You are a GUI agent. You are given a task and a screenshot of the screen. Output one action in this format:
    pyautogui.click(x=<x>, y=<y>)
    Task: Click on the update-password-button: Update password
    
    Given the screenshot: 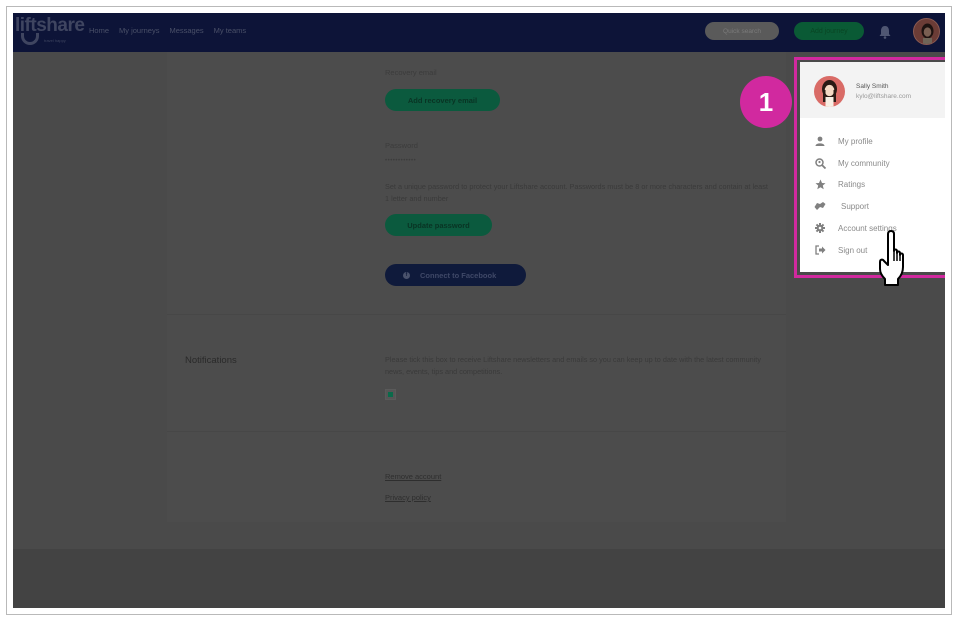 What is the action you would take?
    pyautogui.click(x=438, y=225)
    